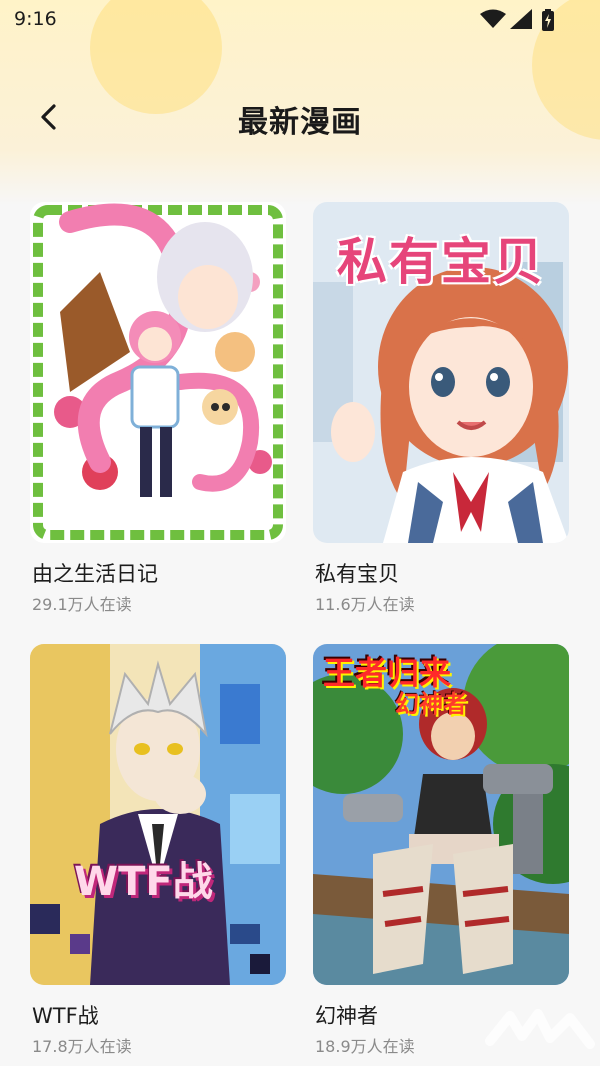 This screenshot has height=1066, width=600. I want to click on cover-subtitle-text: 幻神者, so click(431, 704).